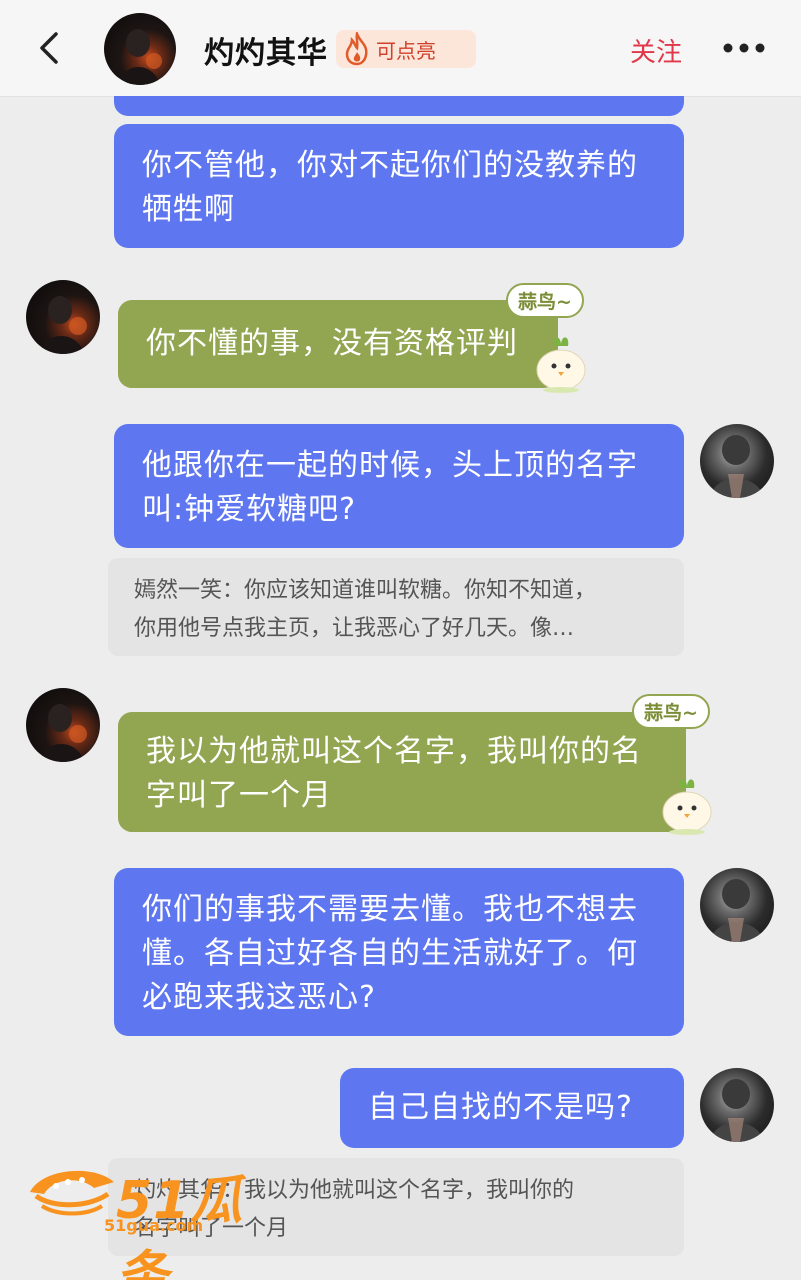 This screenshot has width=801, height=1280. What do you see at coordinates (365, 590) in the screenshot?
I see `quote-line: 嫣然一笑：你应该知道谁叫软糖。你知不知道，` at bounding box center [365, 590].